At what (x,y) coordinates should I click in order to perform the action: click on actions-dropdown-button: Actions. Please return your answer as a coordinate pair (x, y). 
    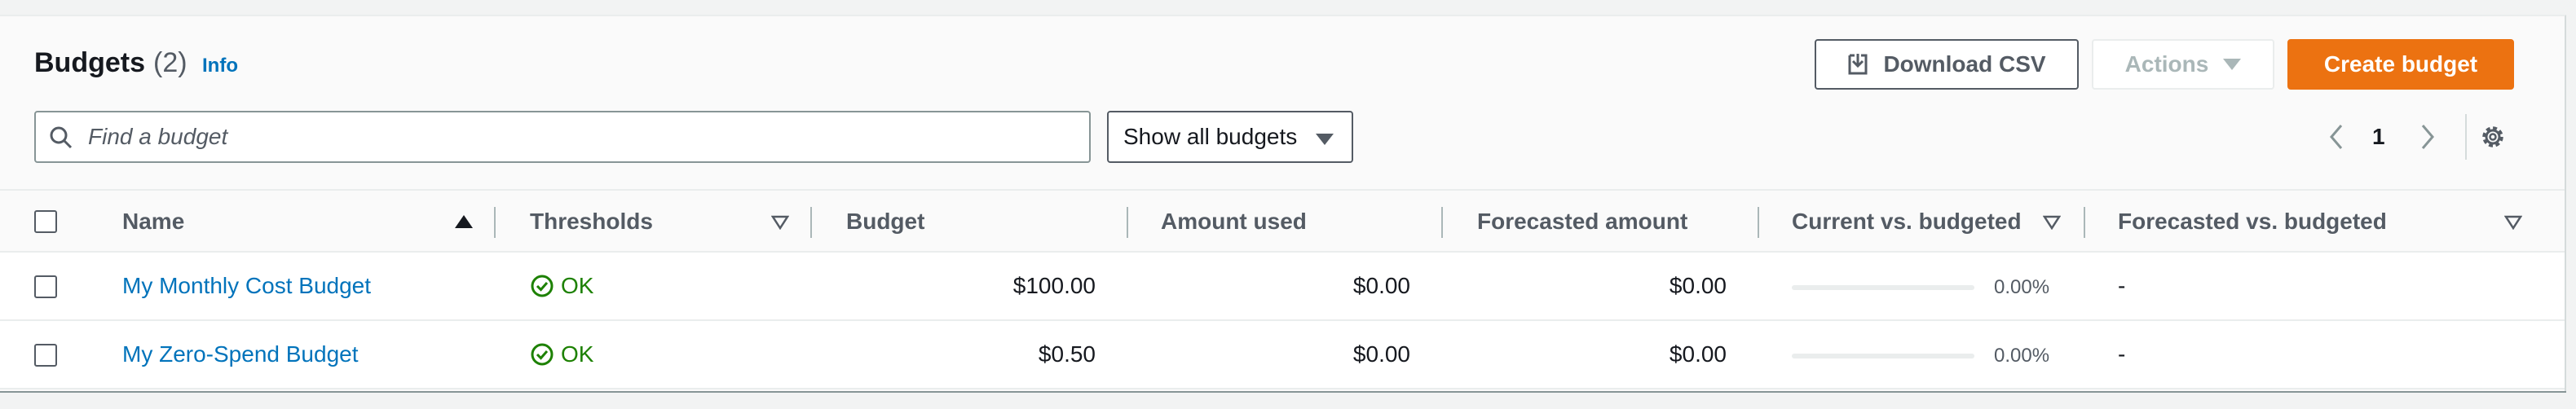
    Looking at the image, I should click on (2183, 64).